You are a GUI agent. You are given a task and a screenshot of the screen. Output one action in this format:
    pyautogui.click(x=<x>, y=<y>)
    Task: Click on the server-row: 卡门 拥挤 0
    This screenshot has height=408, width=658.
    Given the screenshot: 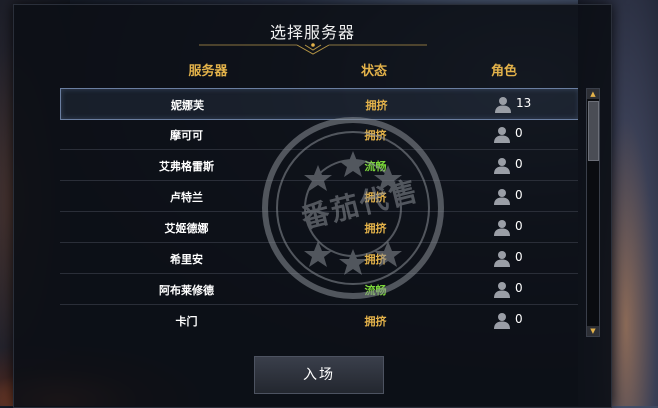 What is the action you would take?
    pyautogui.click(x=319, y=320)
    